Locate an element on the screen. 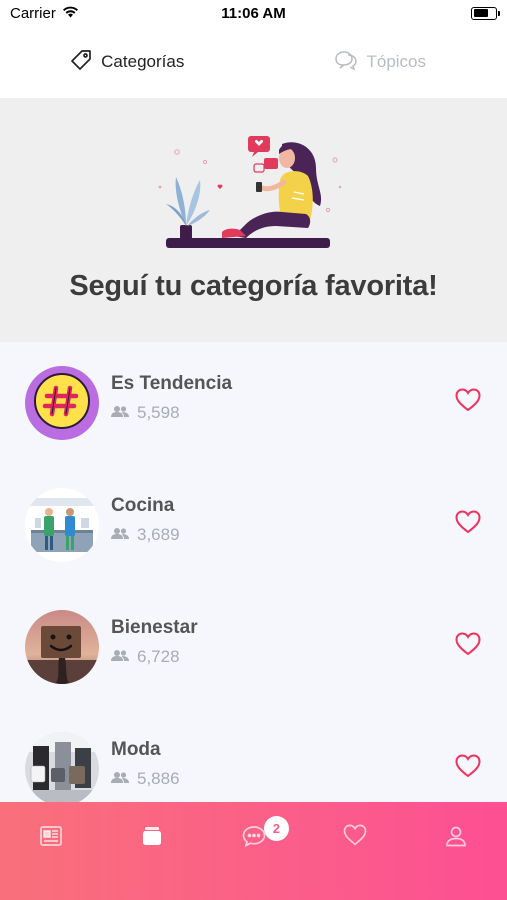 The image size is (507, 900). bottom-tab-bar: 2 is located at coordinates (253, 851).